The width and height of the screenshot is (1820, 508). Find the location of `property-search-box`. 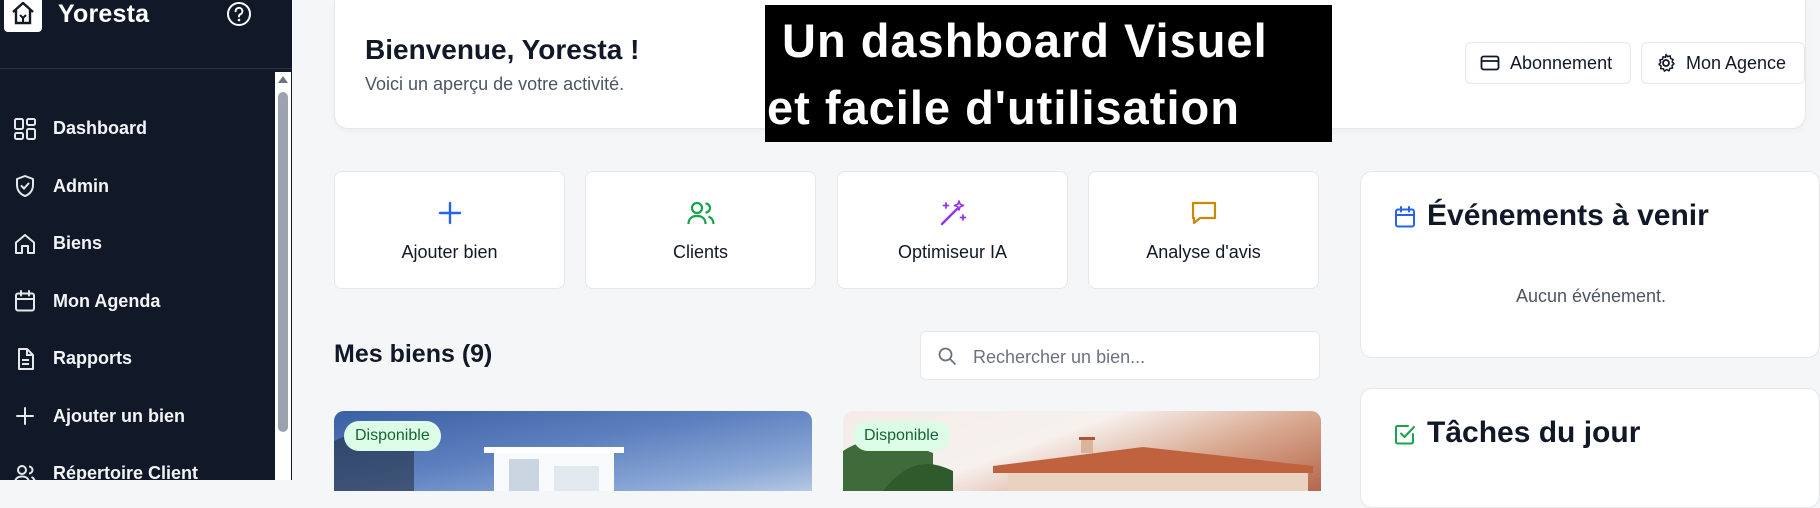

property-search-box is located at coordinates (1120, 355).